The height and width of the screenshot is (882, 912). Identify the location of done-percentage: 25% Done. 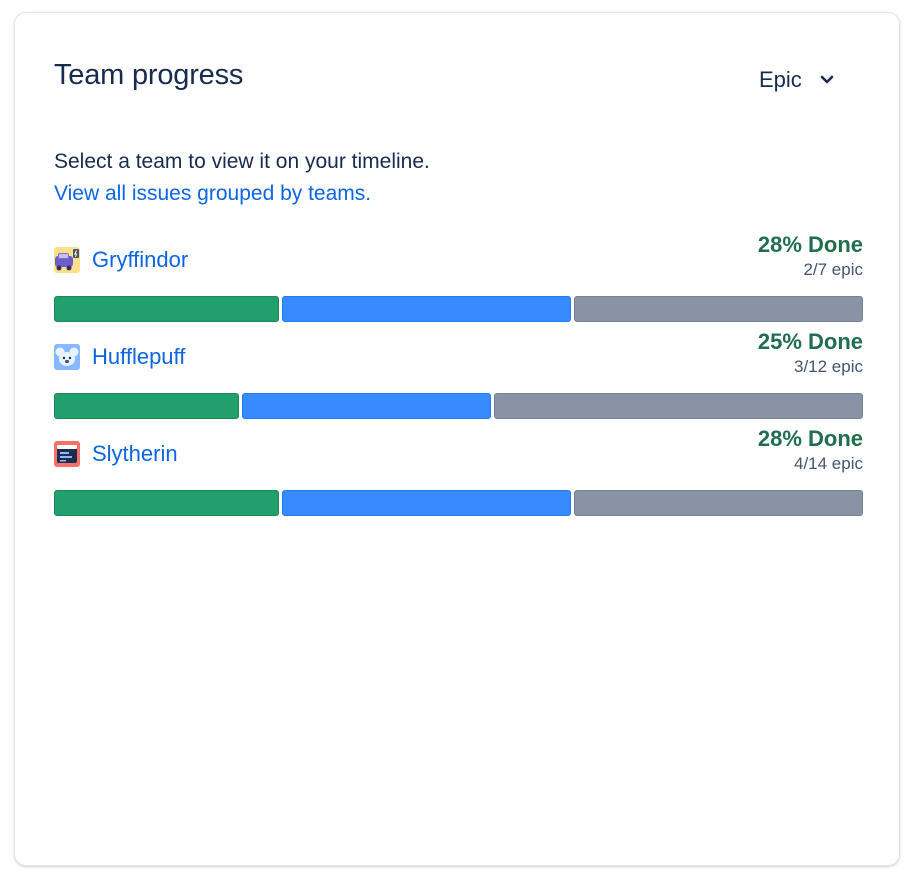
(810, 341).